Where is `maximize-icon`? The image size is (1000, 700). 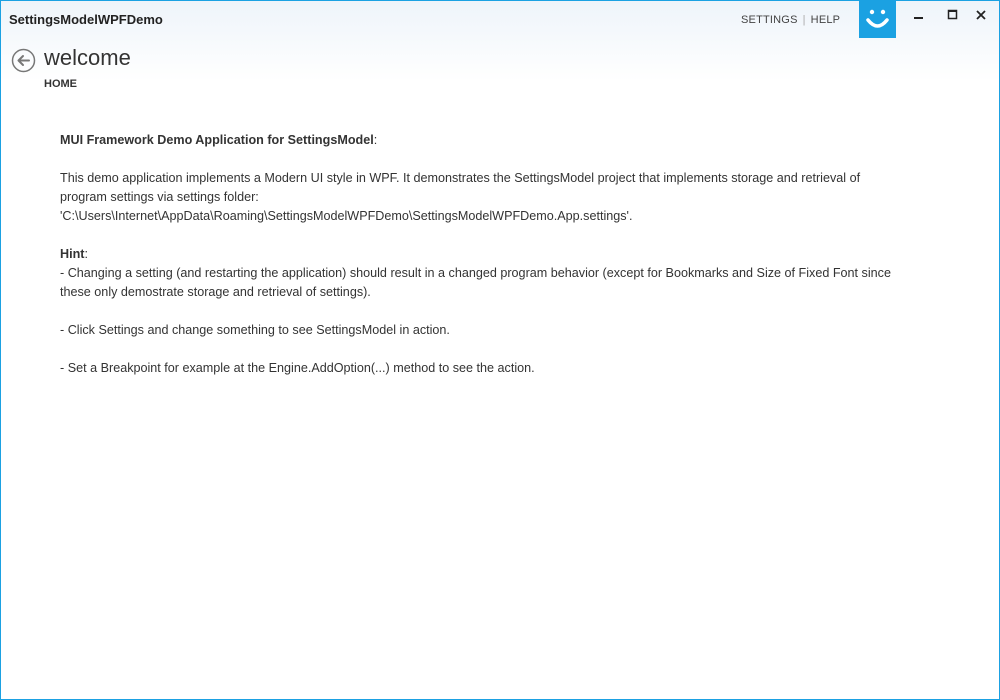
maximize-icon is located at coordinates (952, 14).